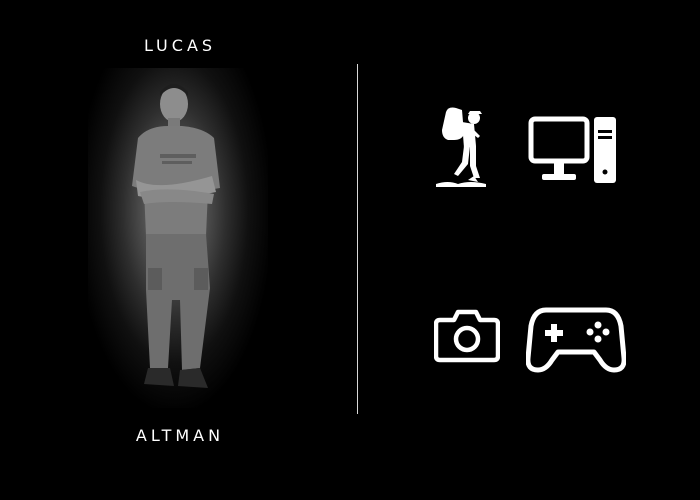  What do you see at coordinates (180, 435) in the screenshot?
I see `profile-last-name: ALTMAN` at bounding box center [180, 435].